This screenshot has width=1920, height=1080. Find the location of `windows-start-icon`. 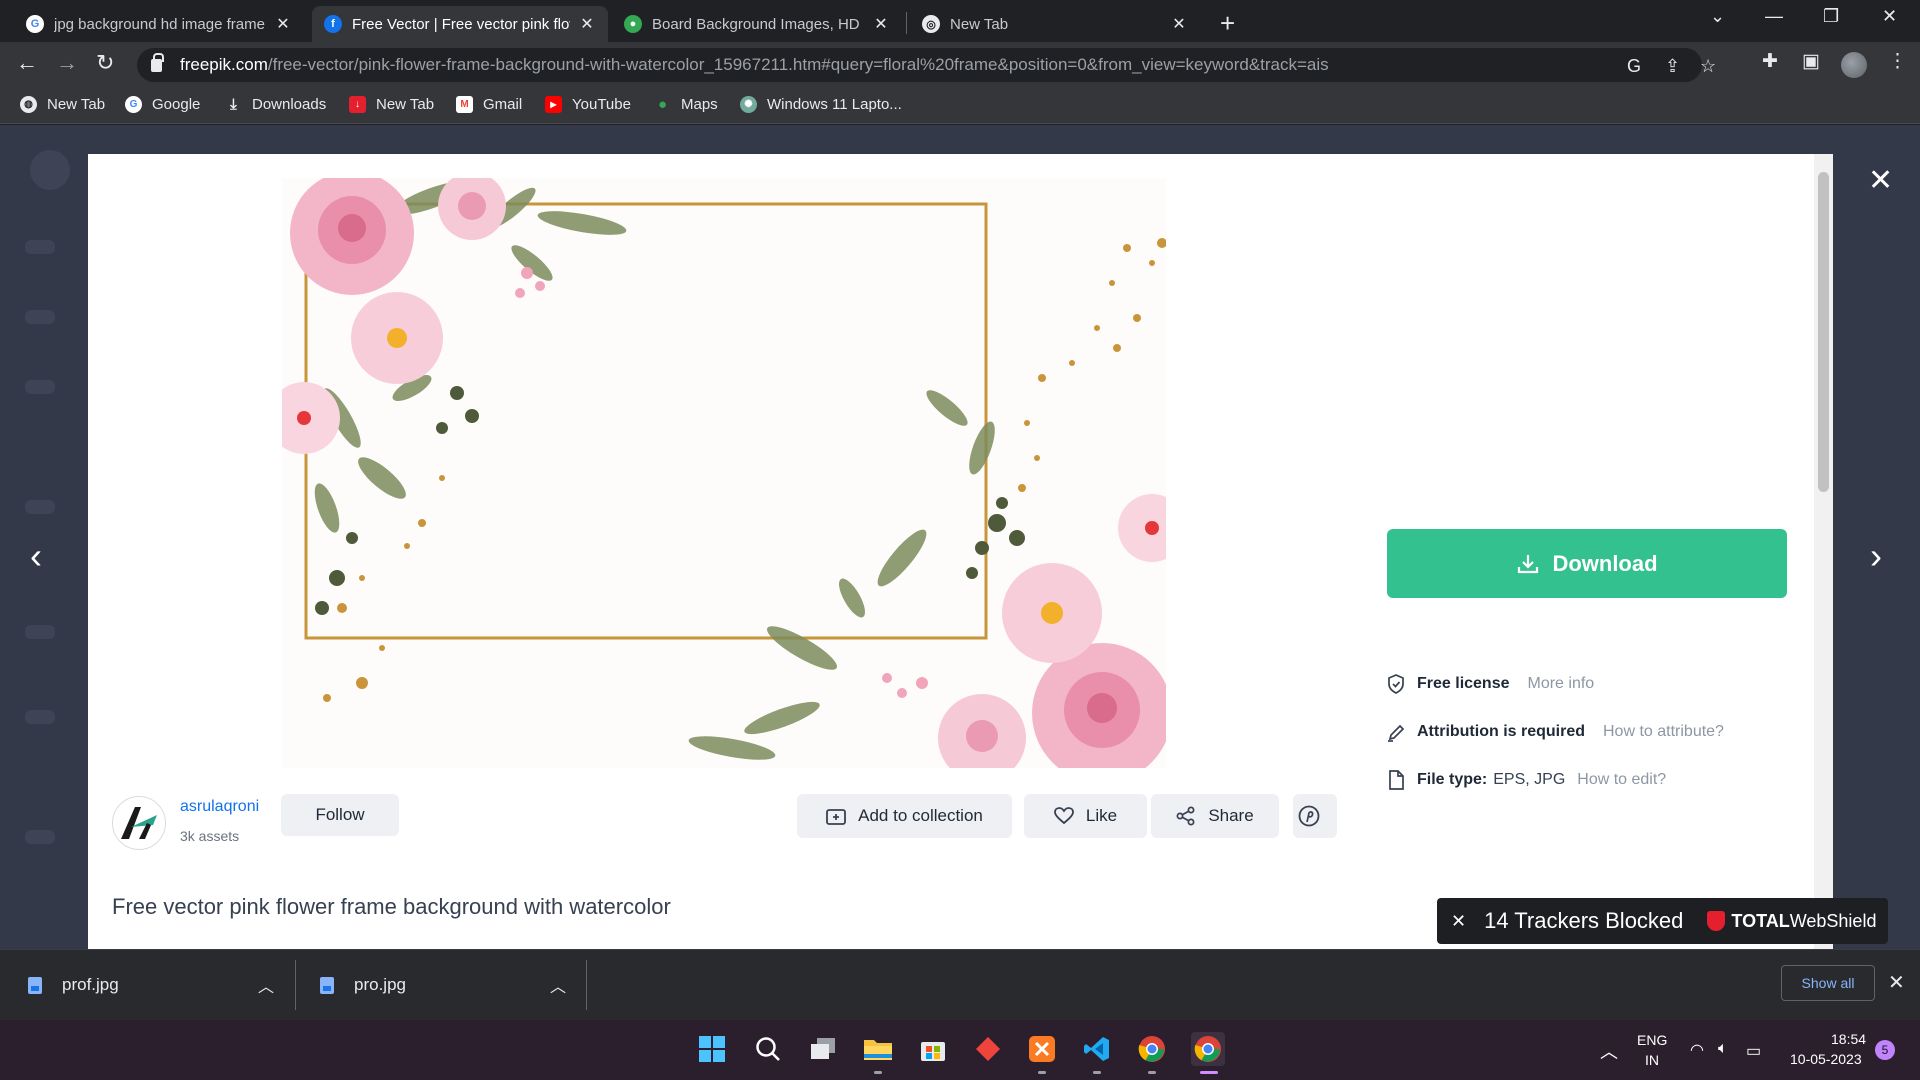

windows-start-icon is located at coordinates (712, 1049).